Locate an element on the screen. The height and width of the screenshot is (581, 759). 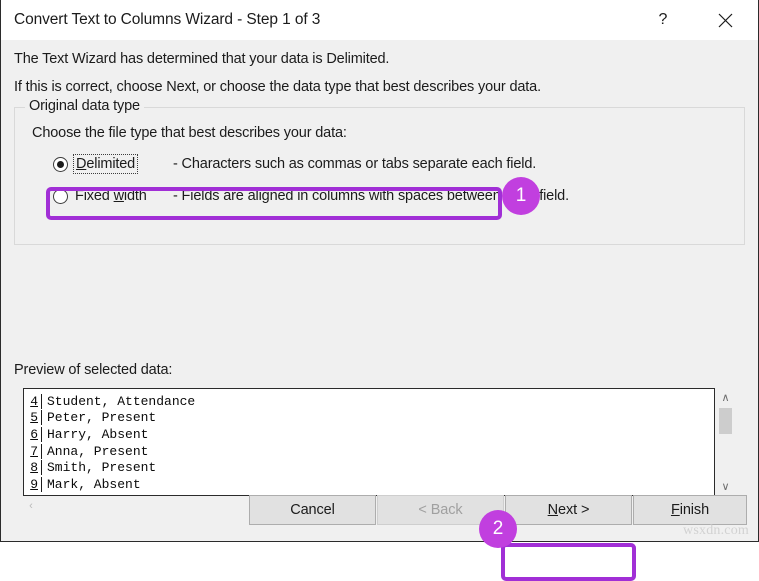
radio-fixed-width-label: Fixed width is located at coordinates (111, 196).